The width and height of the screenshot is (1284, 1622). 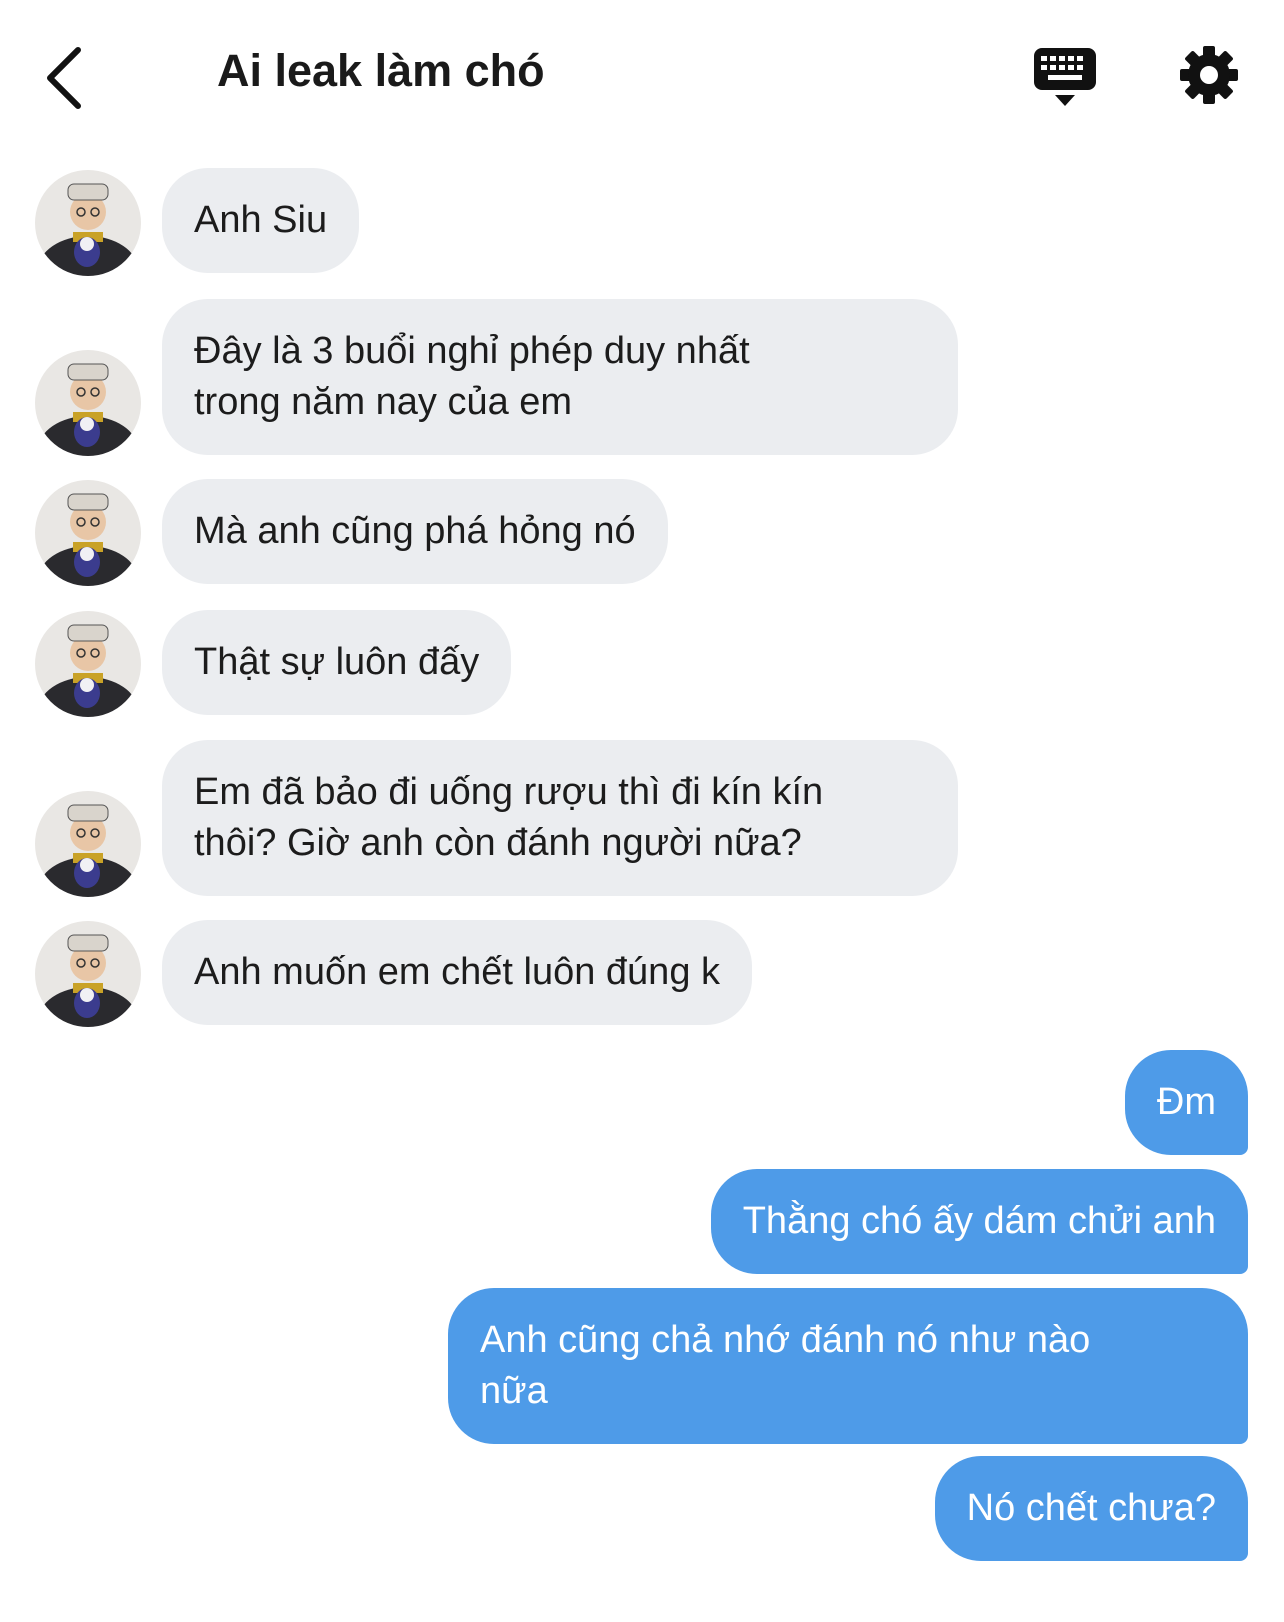 I want to click on message-bubble-incoming: Thật sự luôn đấy, so click(x=337, y=662).